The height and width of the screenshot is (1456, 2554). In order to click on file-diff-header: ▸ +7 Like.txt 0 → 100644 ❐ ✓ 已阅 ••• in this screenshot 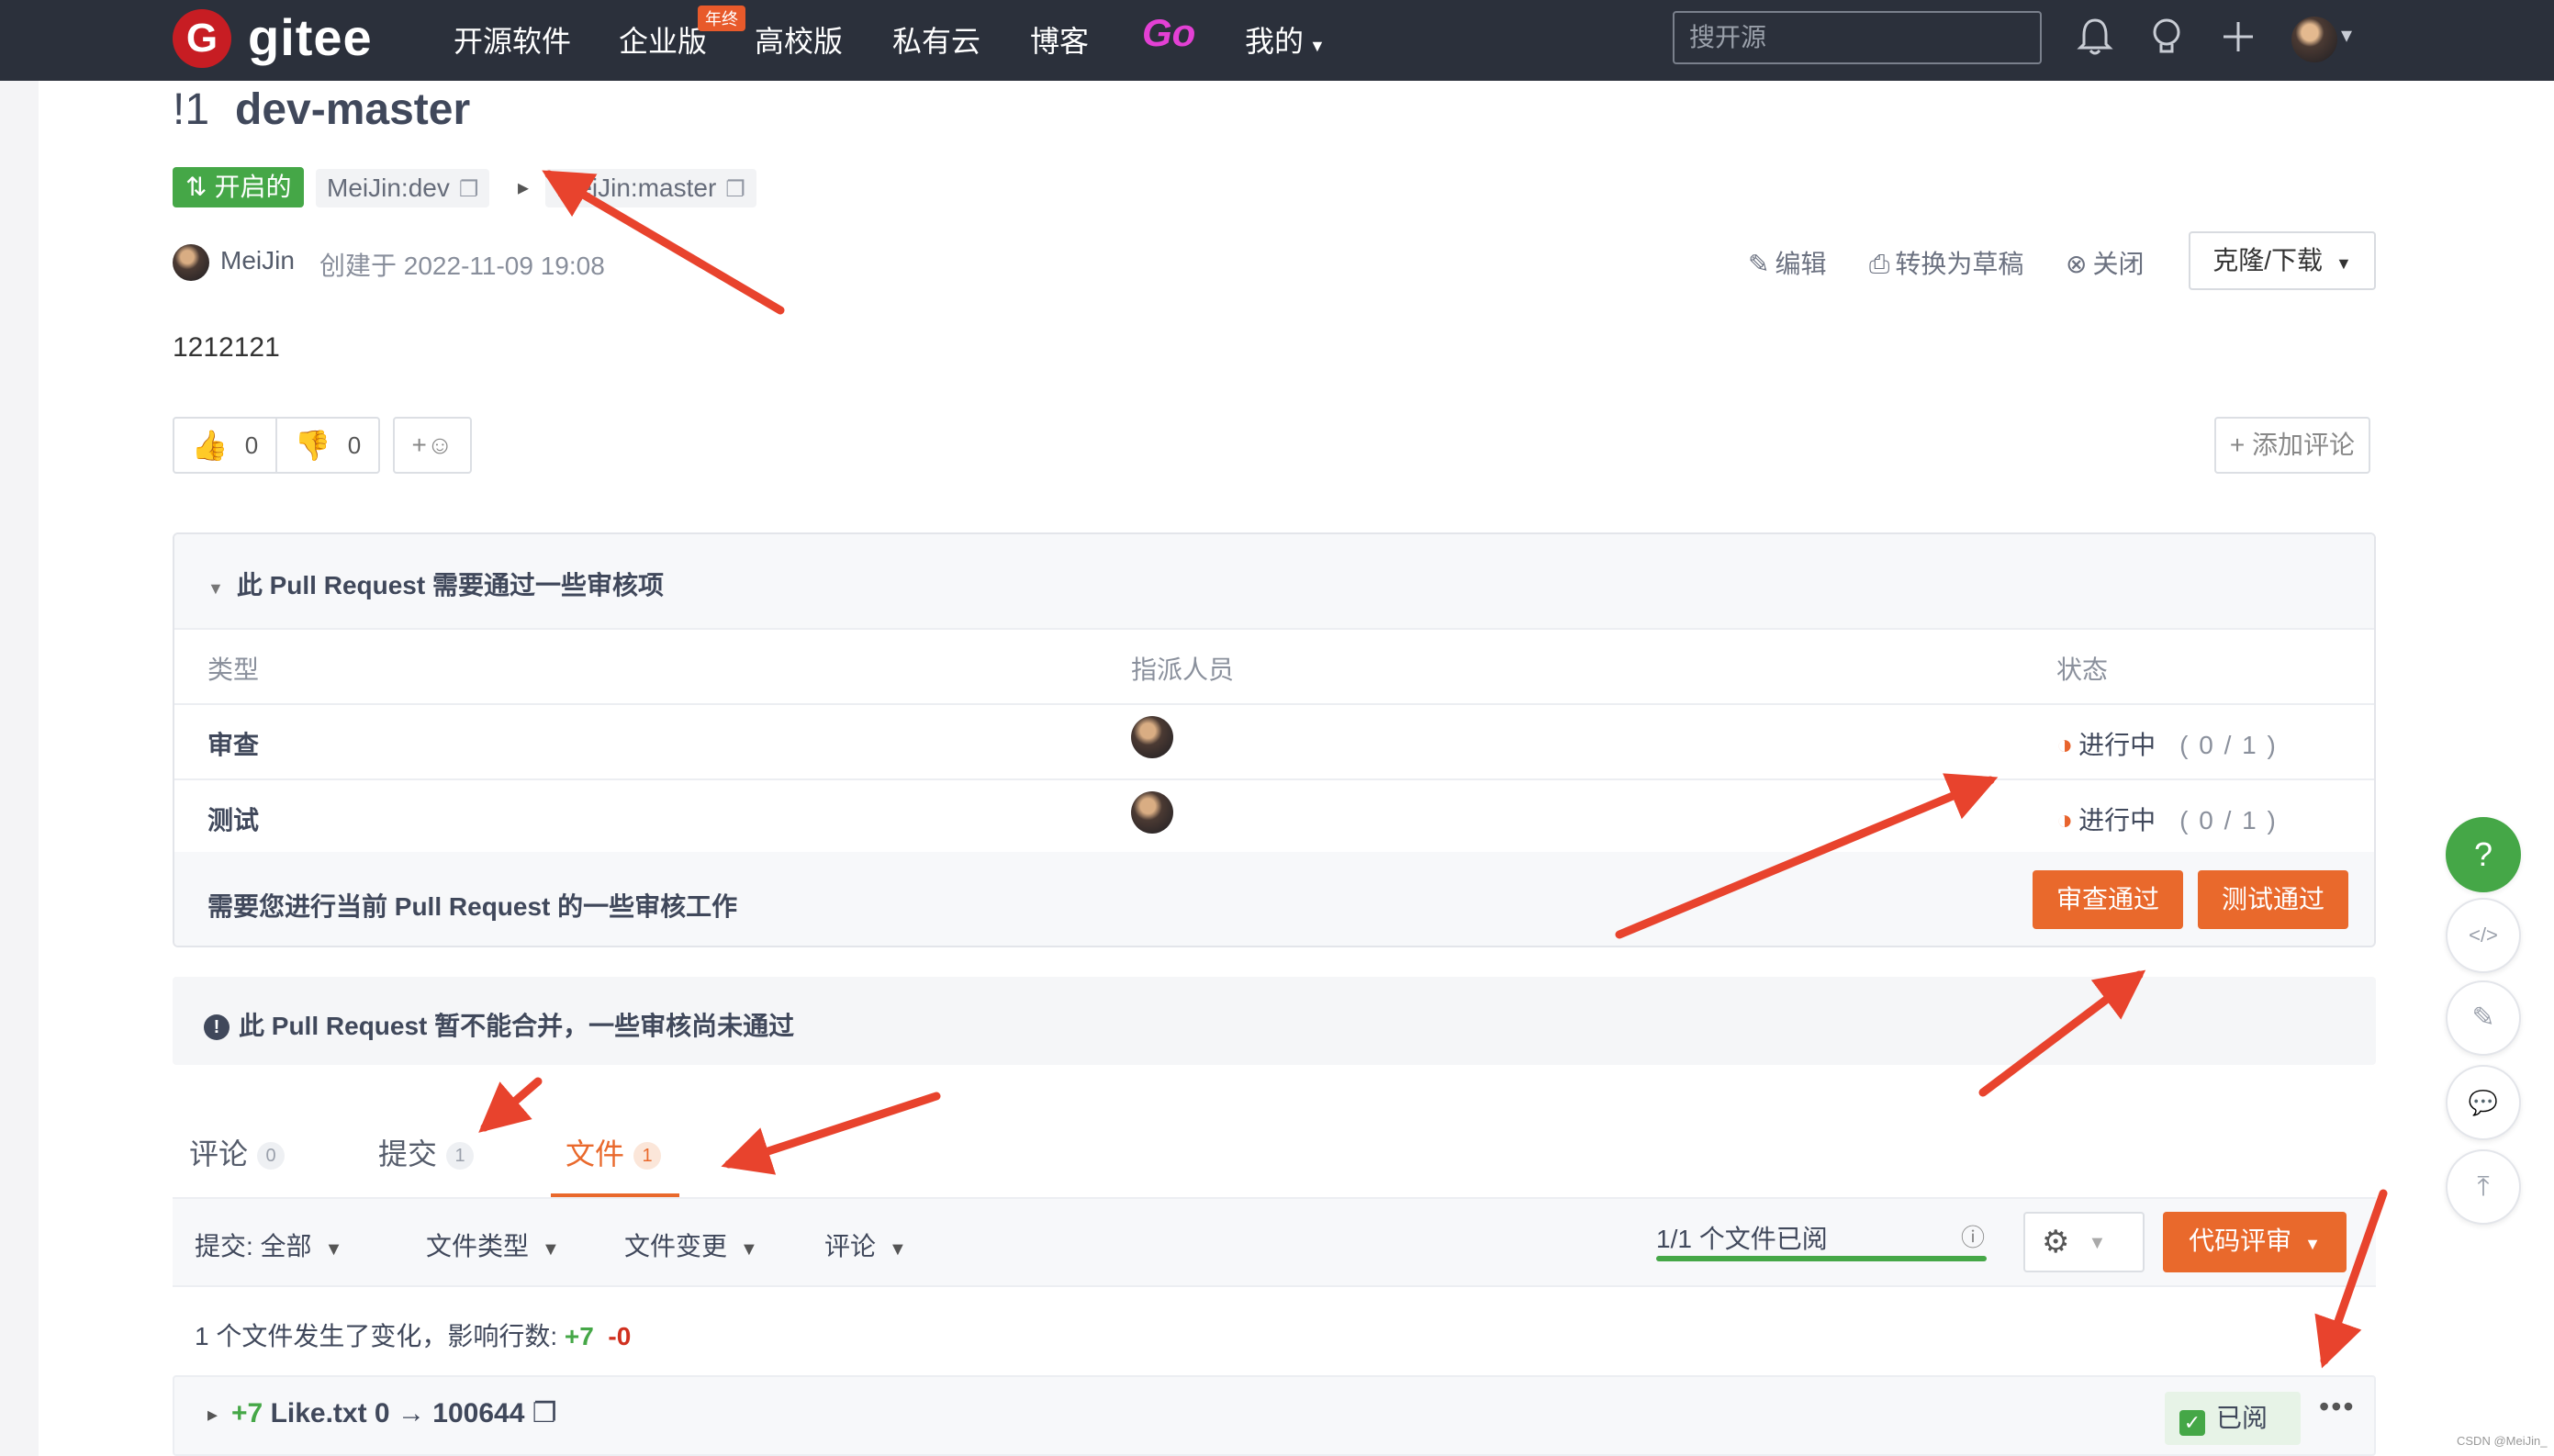, I will do `click(1274, 1415)`.